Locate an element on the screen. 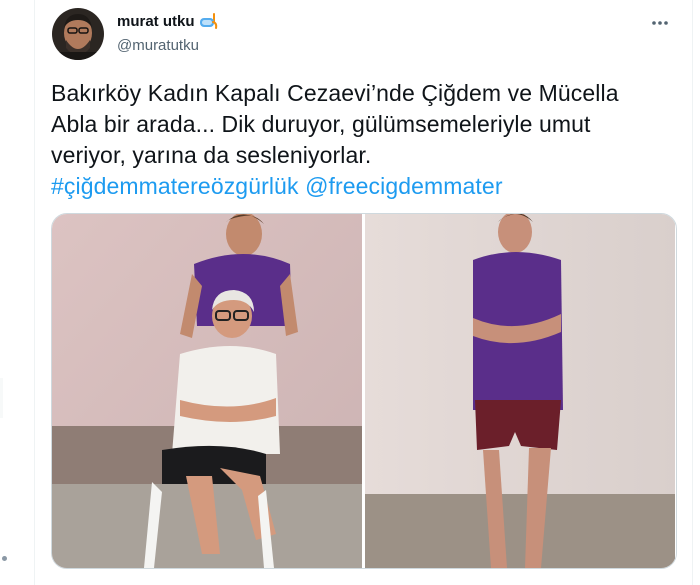  mention-link: @freecigdemmater is located at coordinates (404, 186).